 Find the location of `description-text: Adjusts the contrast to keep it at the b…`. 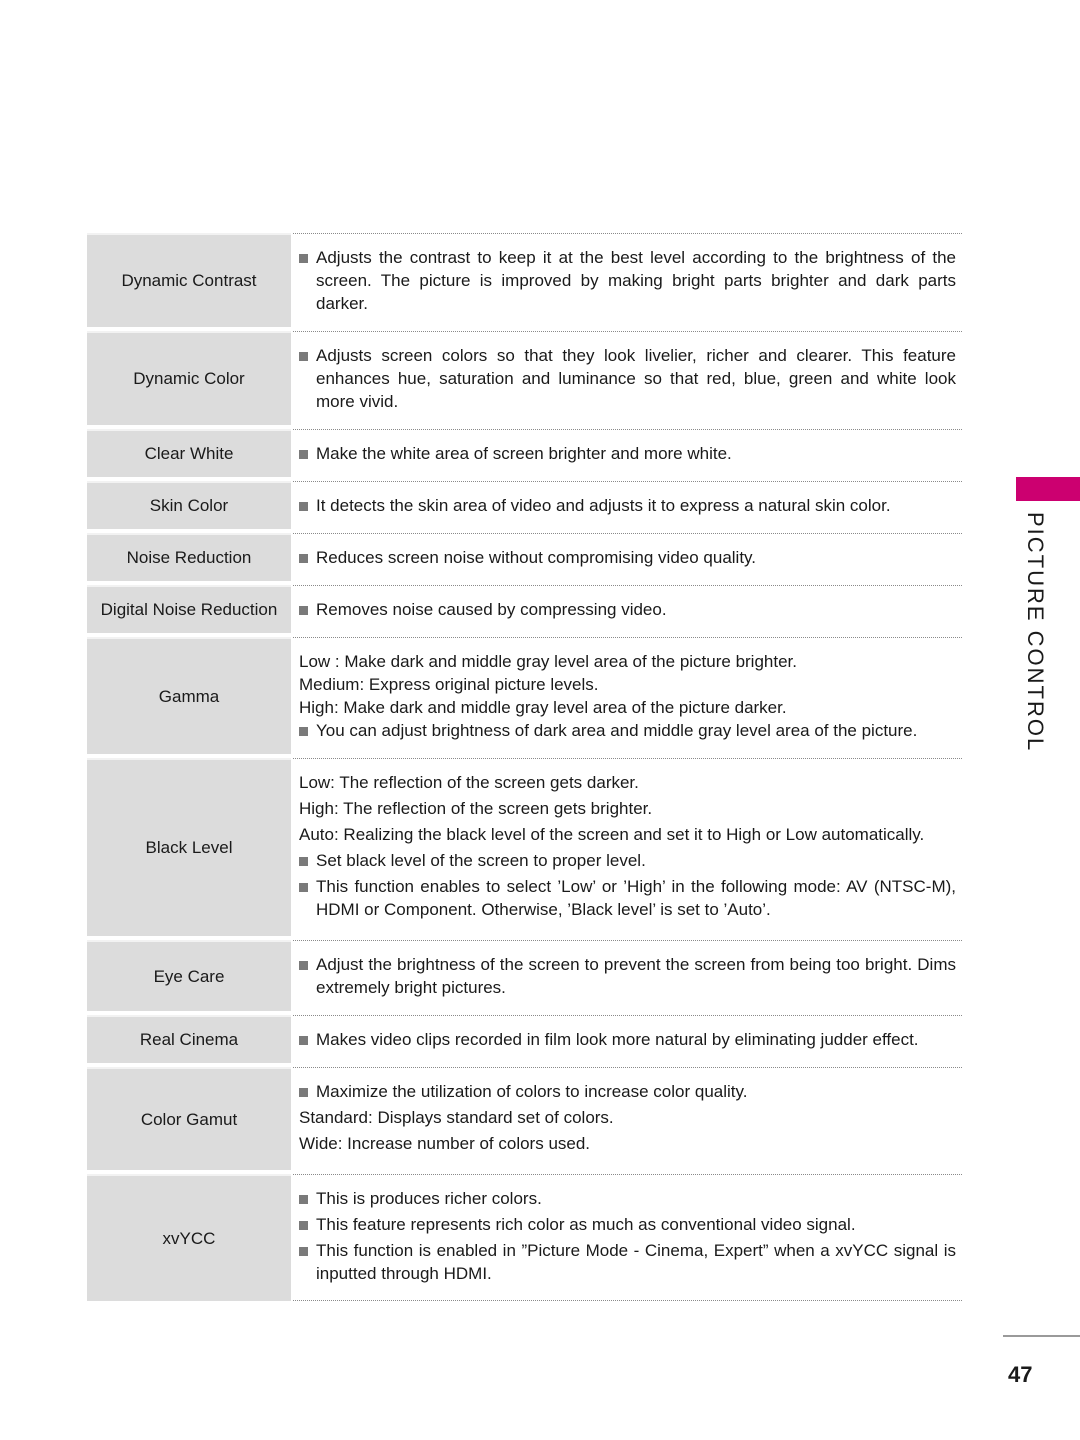

description-text: Adjusts the contrast to keep it at the b… is located at coordinates (636, 280).